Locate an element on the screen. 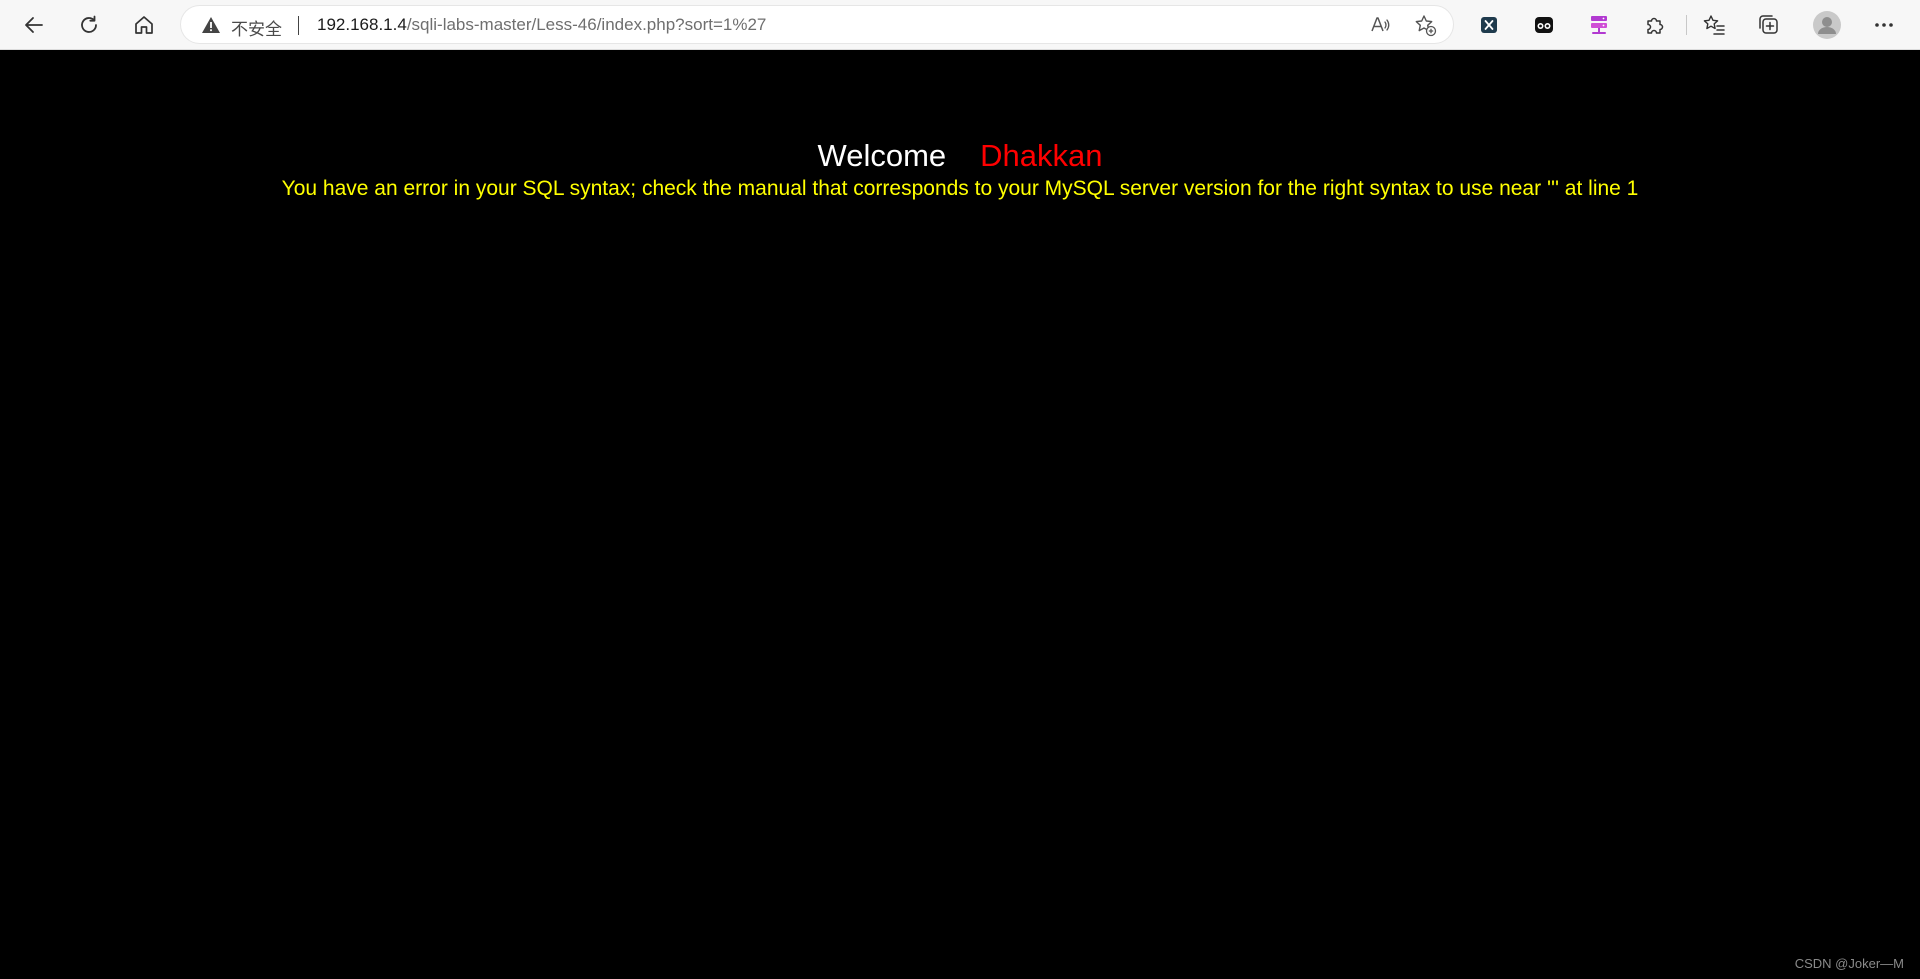 This screenshot has width=1920, height=979. home-button is located at coordinates (144, 25).